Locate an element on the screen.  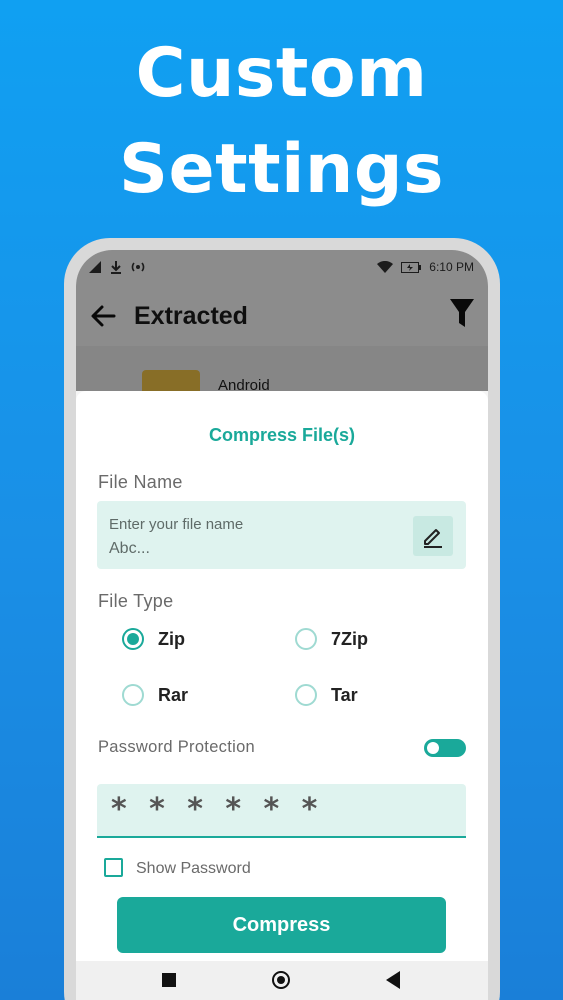
radio-label-tar: Tar is located at coordinates (344, 694).